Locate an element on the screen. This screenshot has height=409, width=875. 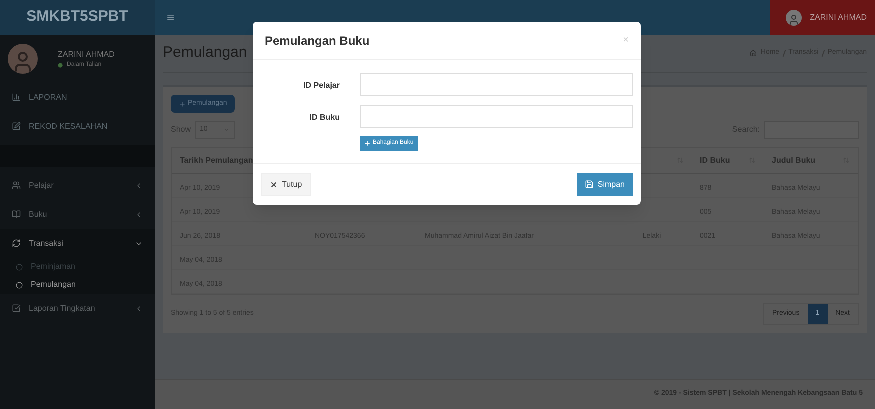
users-icon is located at coordinates (16, 185).